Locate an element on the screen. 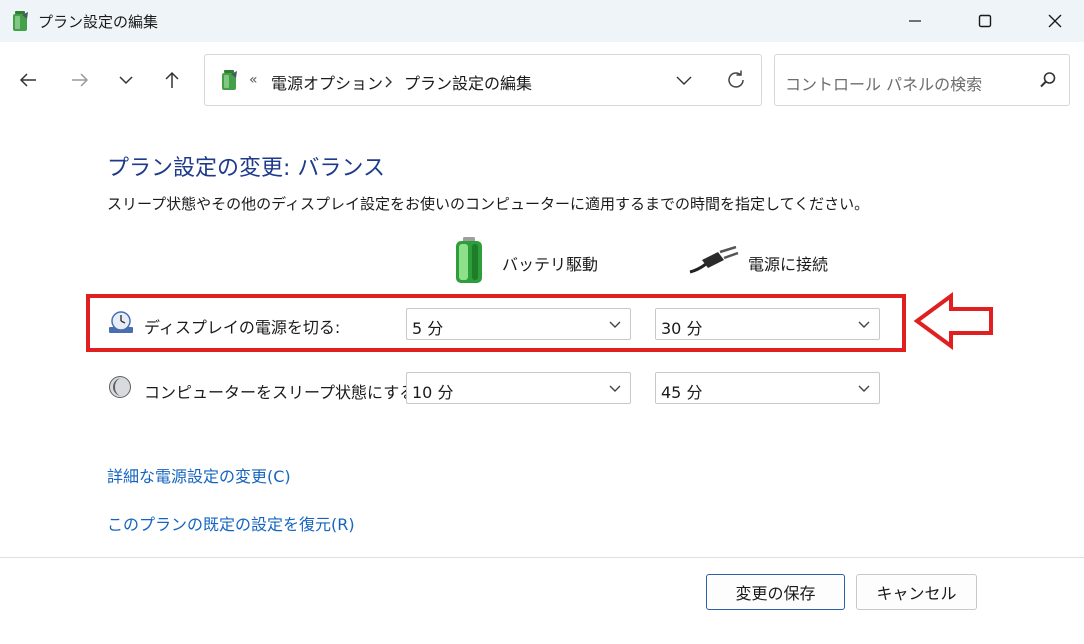  advanced-settings-link: 詳細な電源設定の変更(C) is located at coordinates (199, 475).